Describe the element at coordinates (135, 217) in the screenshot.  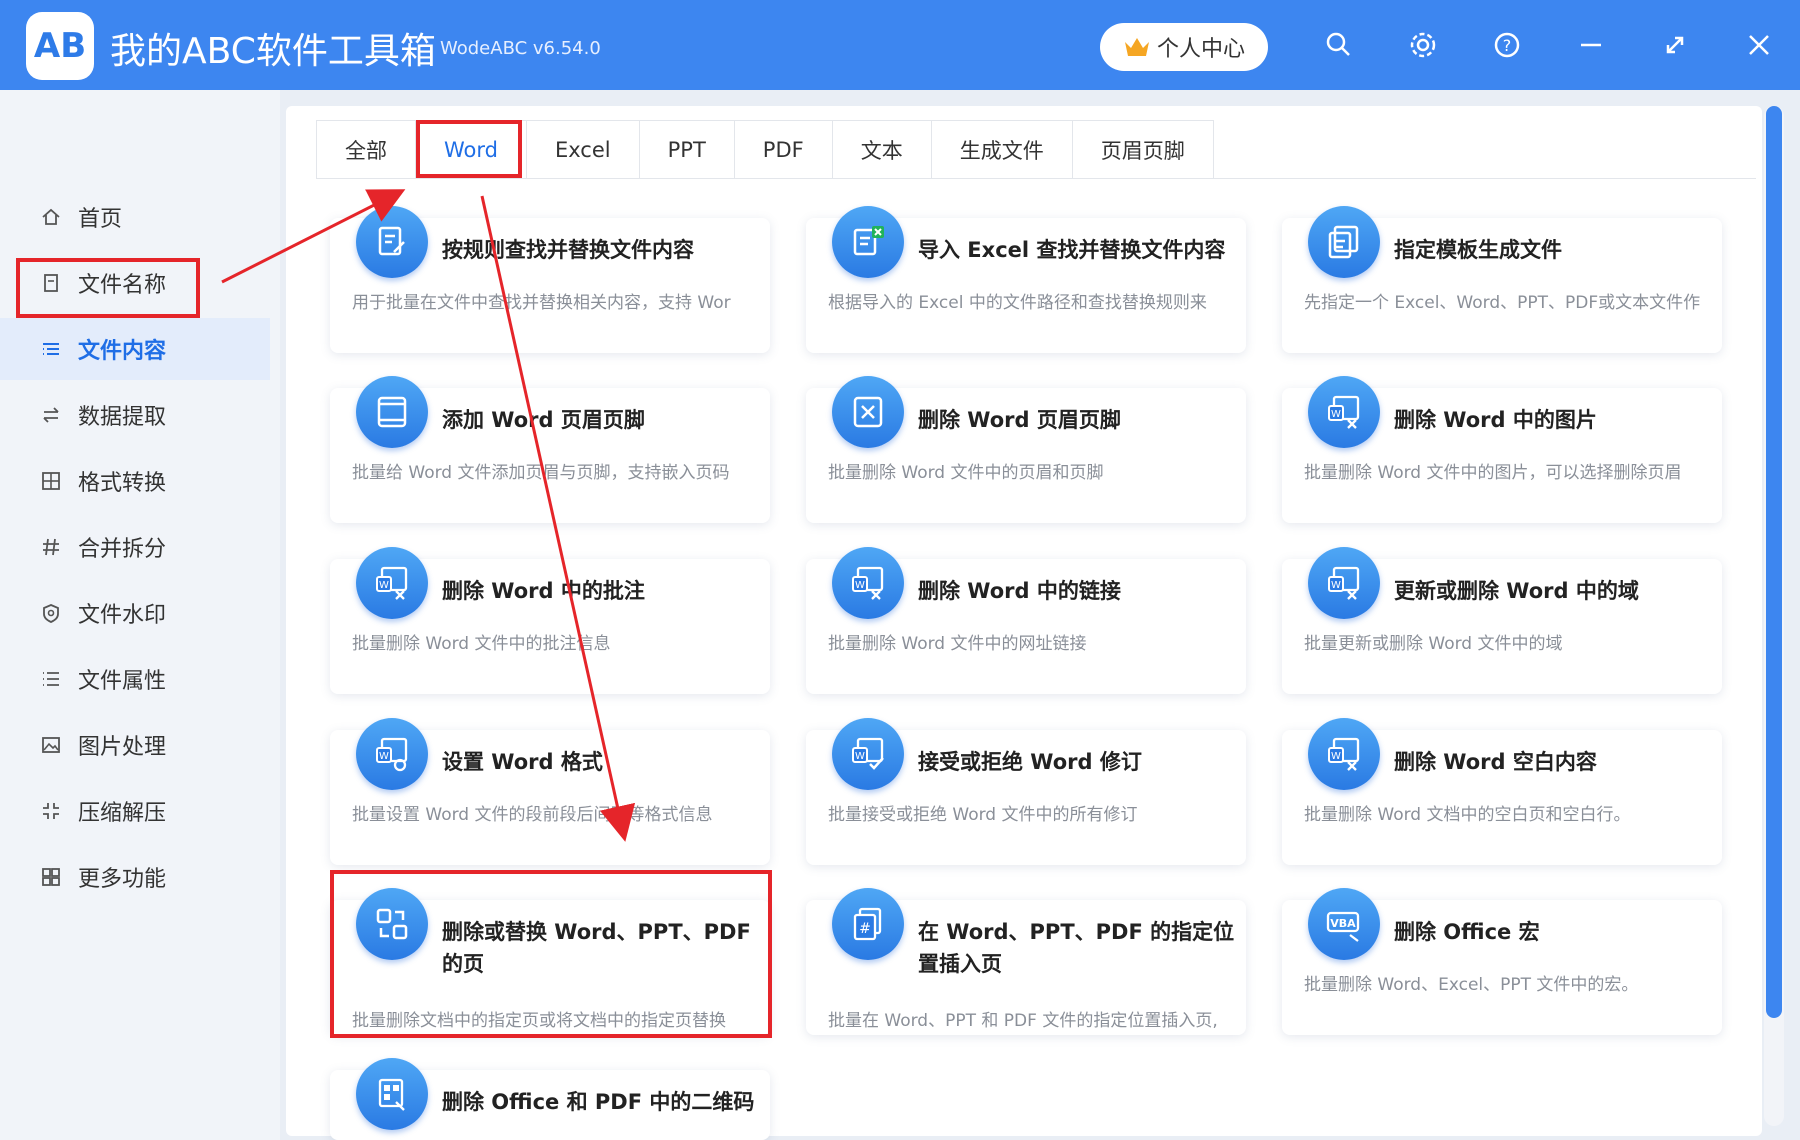
I see `sidebar-item-home: 首页` at that location.